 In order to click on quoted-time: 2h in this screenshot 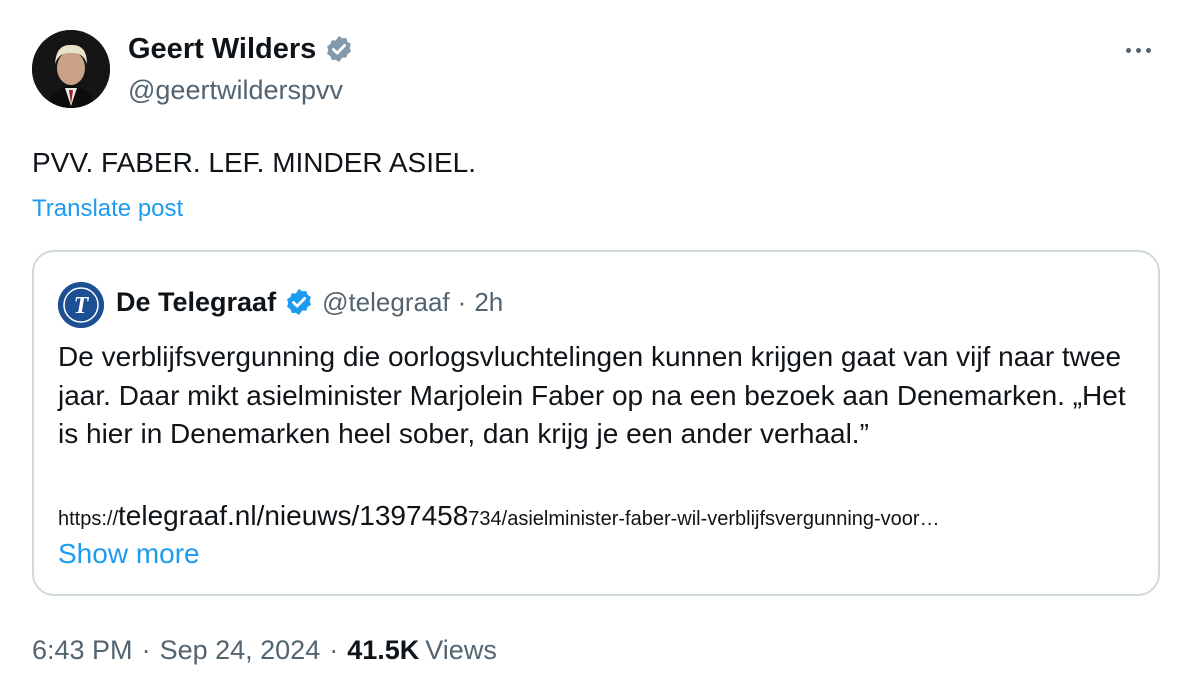, I will do `click(488, 302)`.